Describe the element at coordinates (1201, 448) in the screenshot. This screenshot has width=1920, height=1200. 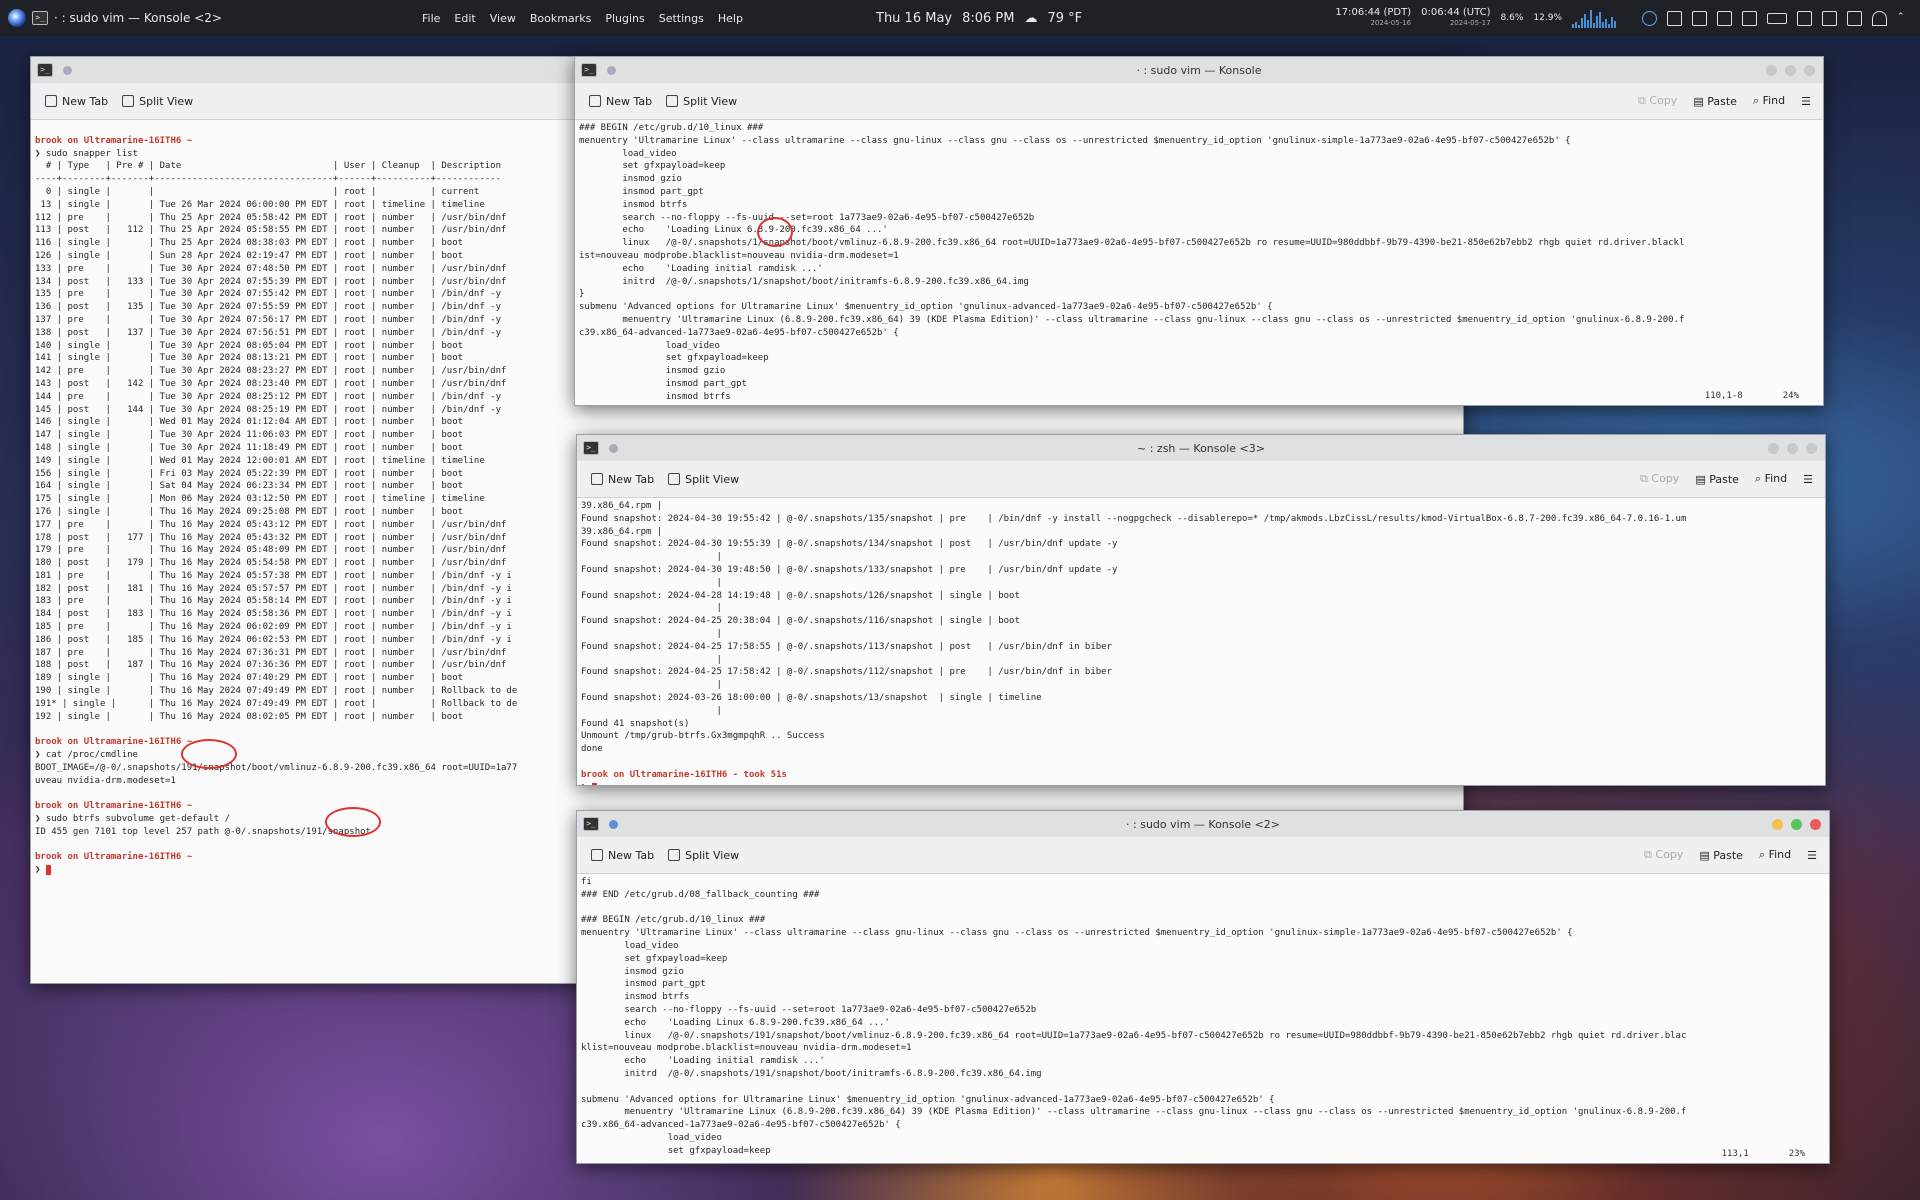
I see `titlebar: >_ ~ : zsh — Konsole <3>` at that location.